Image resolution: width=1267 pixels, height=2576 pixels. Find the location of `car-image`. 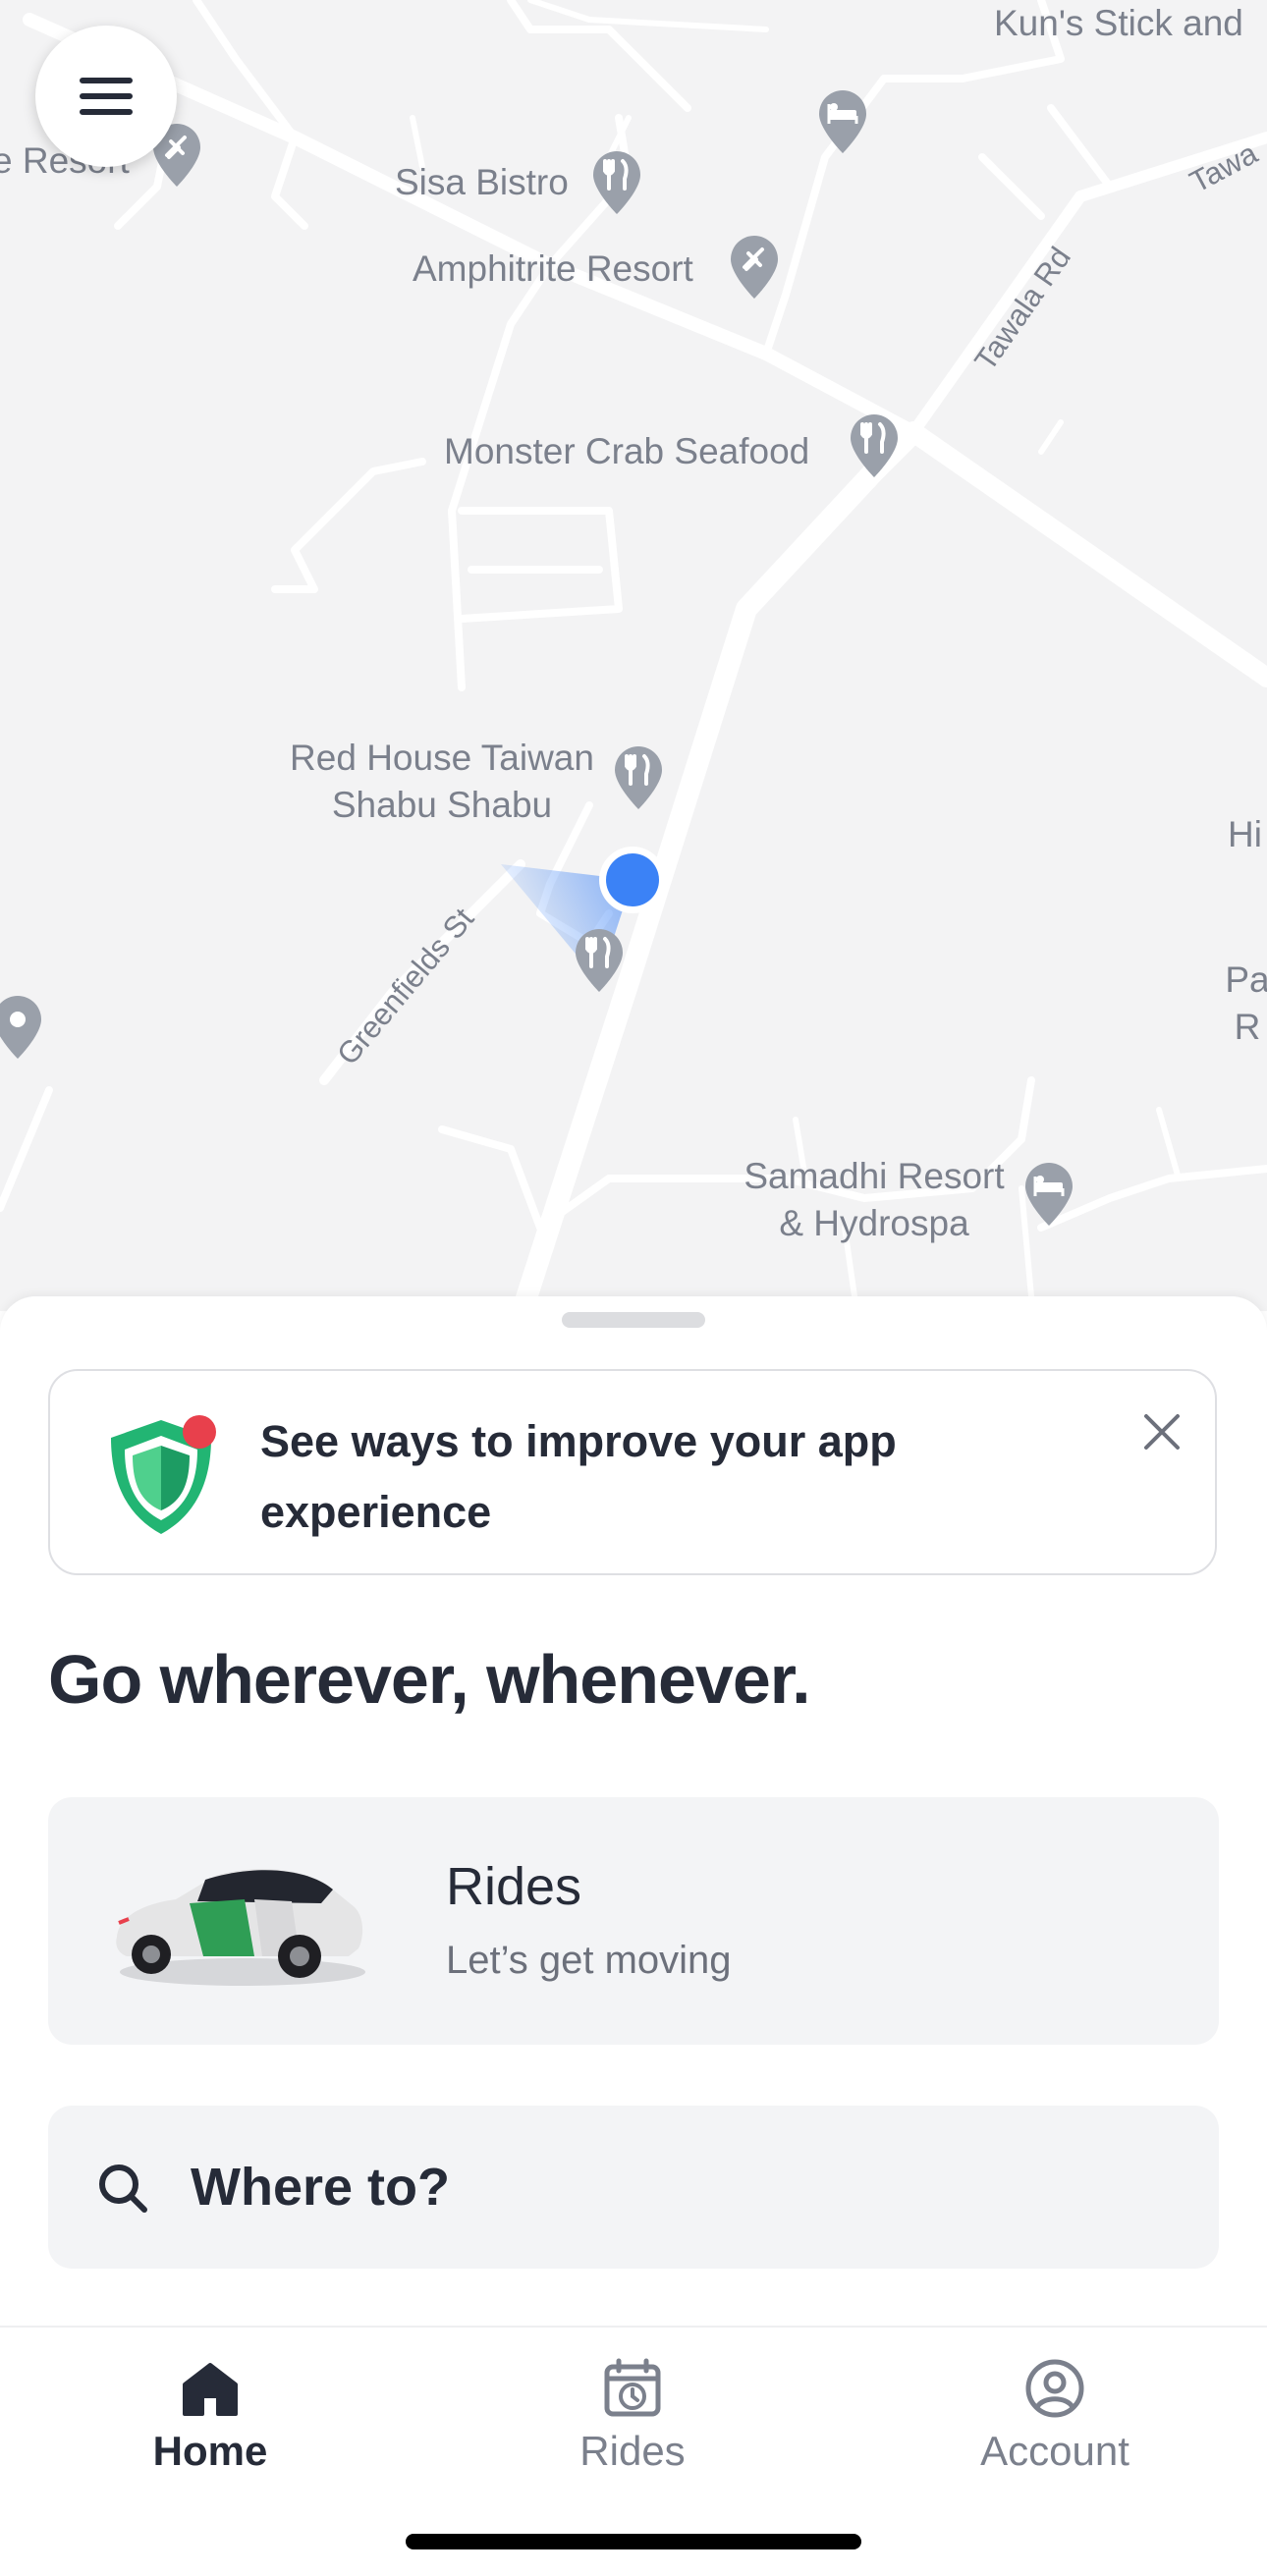

car-image is located at coordinates (239, 1920).